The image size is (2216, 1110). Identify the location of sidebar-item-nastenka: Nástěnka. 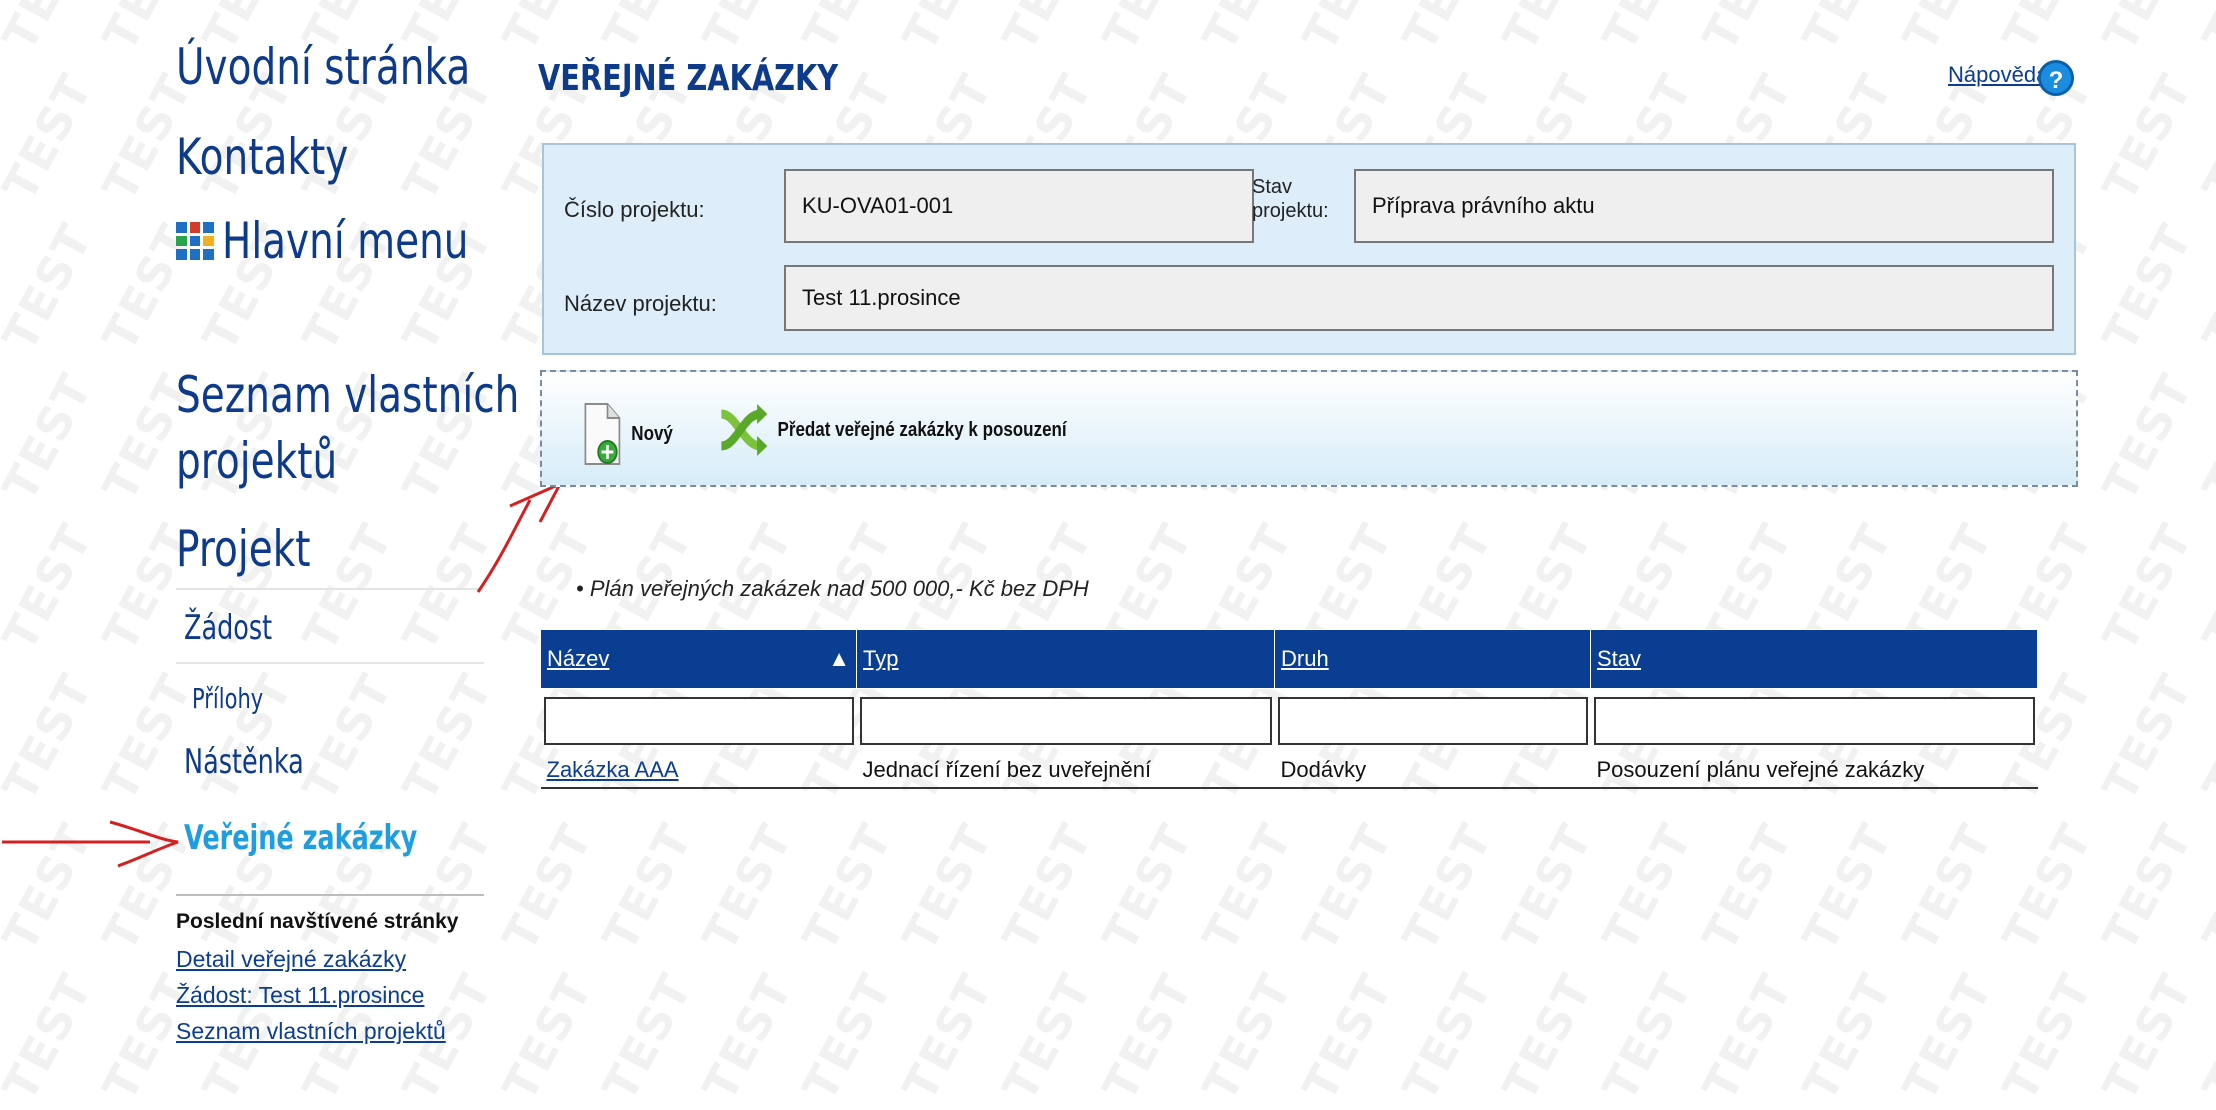
(244, 762).